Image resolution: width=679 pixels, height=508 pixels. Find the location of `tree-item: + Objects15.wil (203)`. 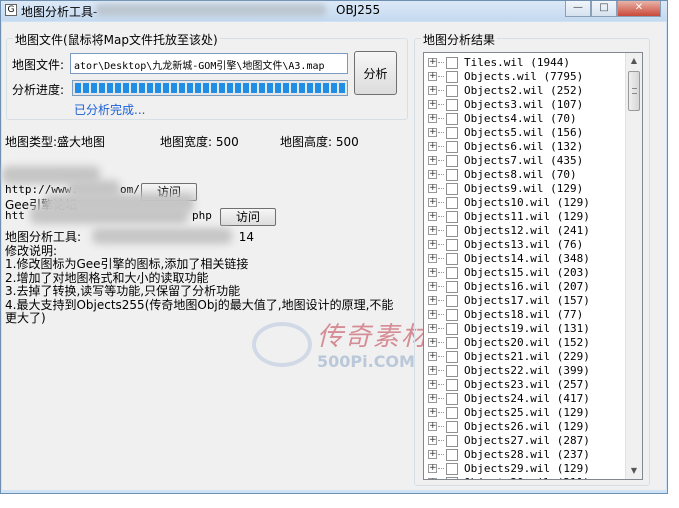

tree-item: + Objects15.wil (203) is located at coordinates (525, 273).